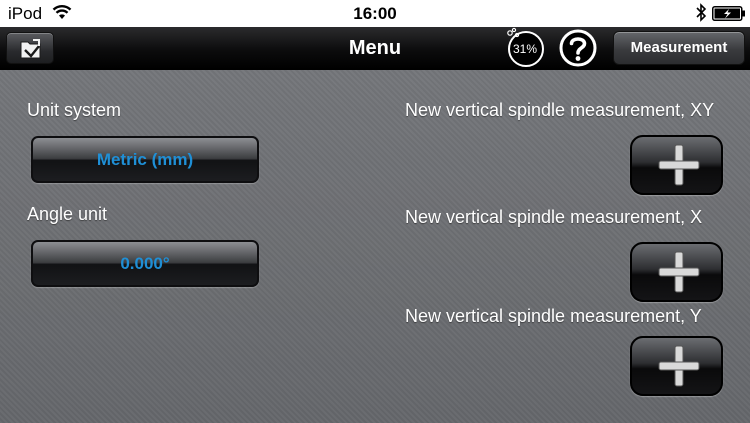 The width and height of the screenshot is (750, 423). I want to click on measurement-button: Measurement, so click(679, 48).